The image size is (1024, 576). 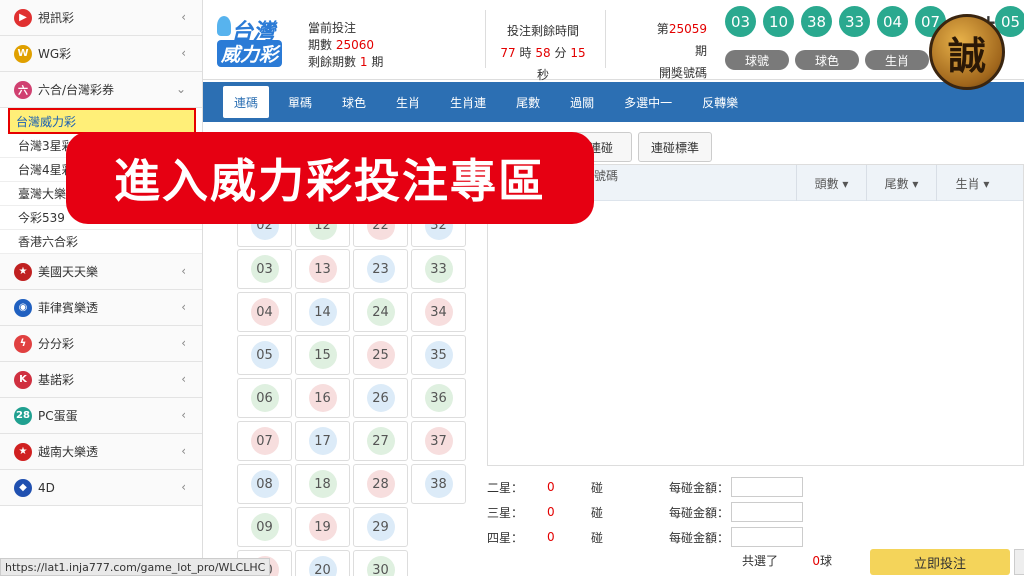 I want to click on tab: 球色, so click(x=354, y=102).